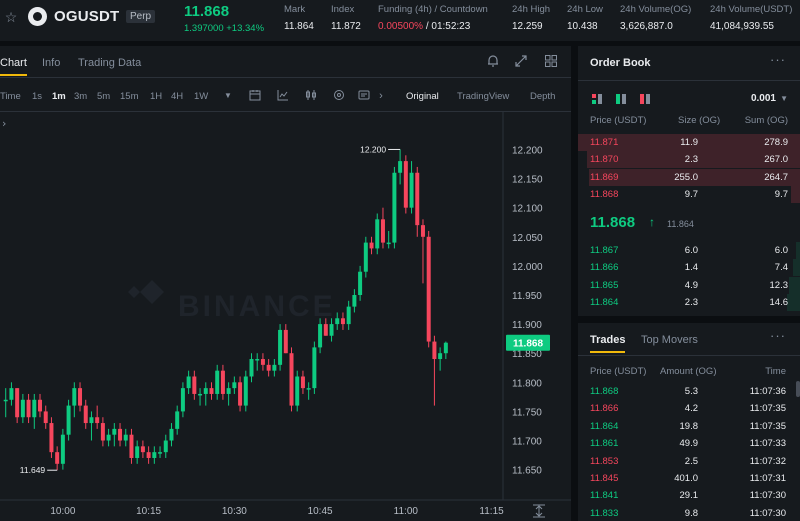  I want to click on sum-cell: 12.3, so click(779, 285).